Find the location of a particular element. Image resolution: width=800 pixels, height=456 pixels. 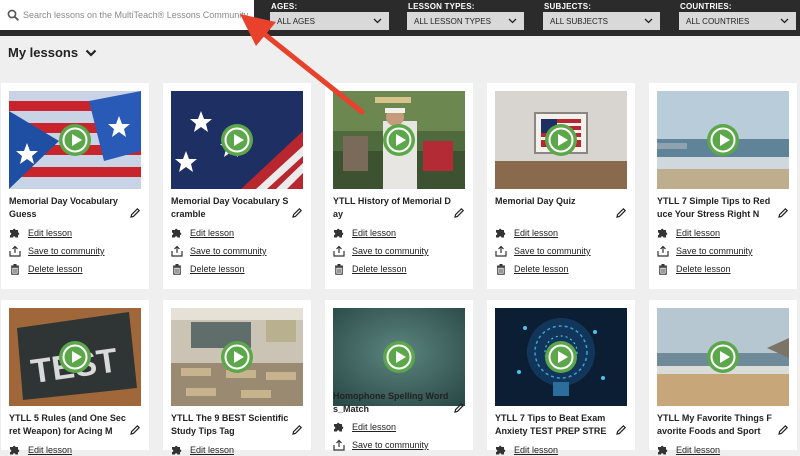

subjects-select: ALL SUBJECTS is located at coordinates (601, 21).